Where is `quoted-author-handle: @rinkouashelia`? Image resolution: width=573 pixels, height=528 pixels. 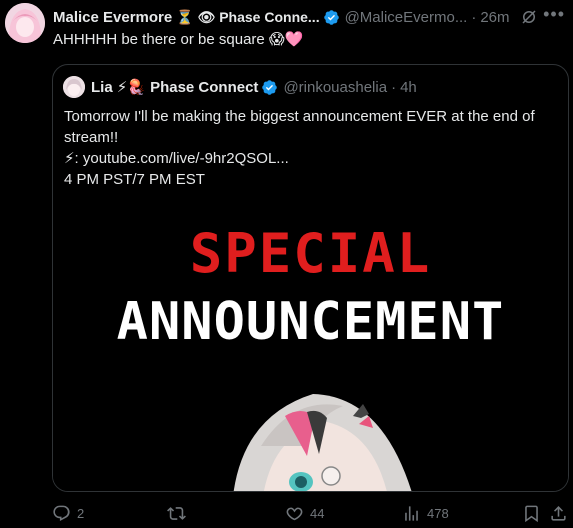 quoted-author-handle: @rinkouashelia is located at coordinates (335, 87).